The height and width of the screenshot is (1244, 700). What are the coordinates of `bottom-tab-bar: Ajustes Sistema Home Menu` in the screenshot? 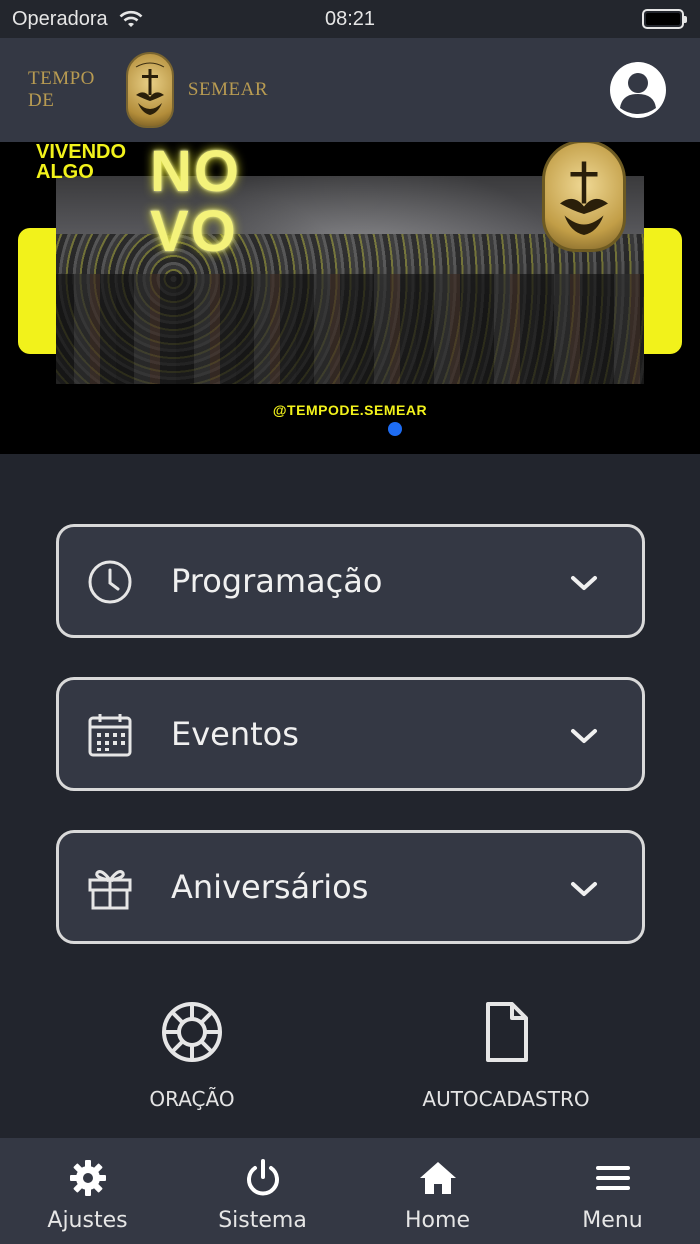 It's located at (350, 1191).